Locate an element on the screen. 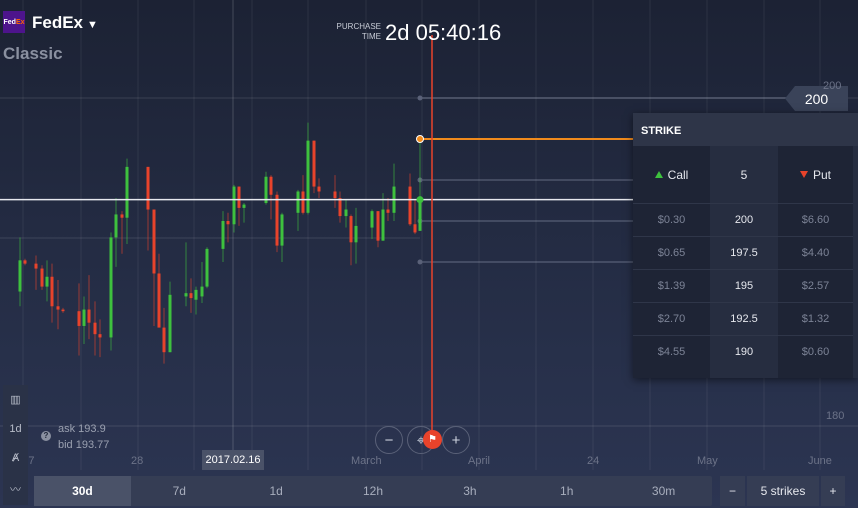 Image resolution: width=858 pixels, height=508 pixels. asset-selector: FedEx ▼ is located at coordinates (65, 23).